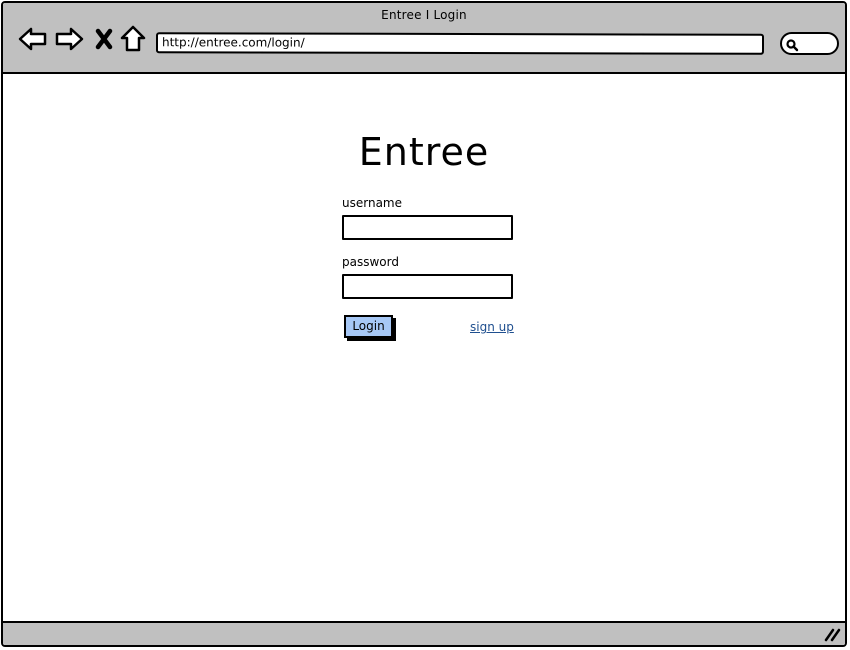 The width and height of the screenshot is (850, 650). I want to click on address-bar: http://entree.com/login/, so click(460, 43).